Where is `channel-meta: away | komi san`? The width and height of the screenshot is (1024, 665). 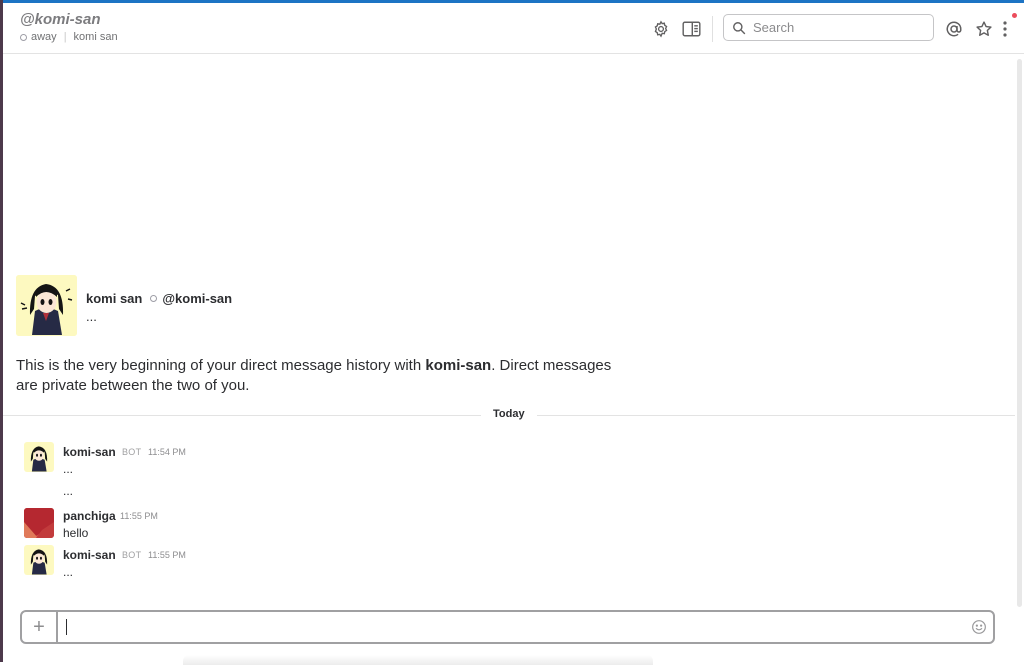 channel-meta: away | komi san is located at coordinates (69, 37).